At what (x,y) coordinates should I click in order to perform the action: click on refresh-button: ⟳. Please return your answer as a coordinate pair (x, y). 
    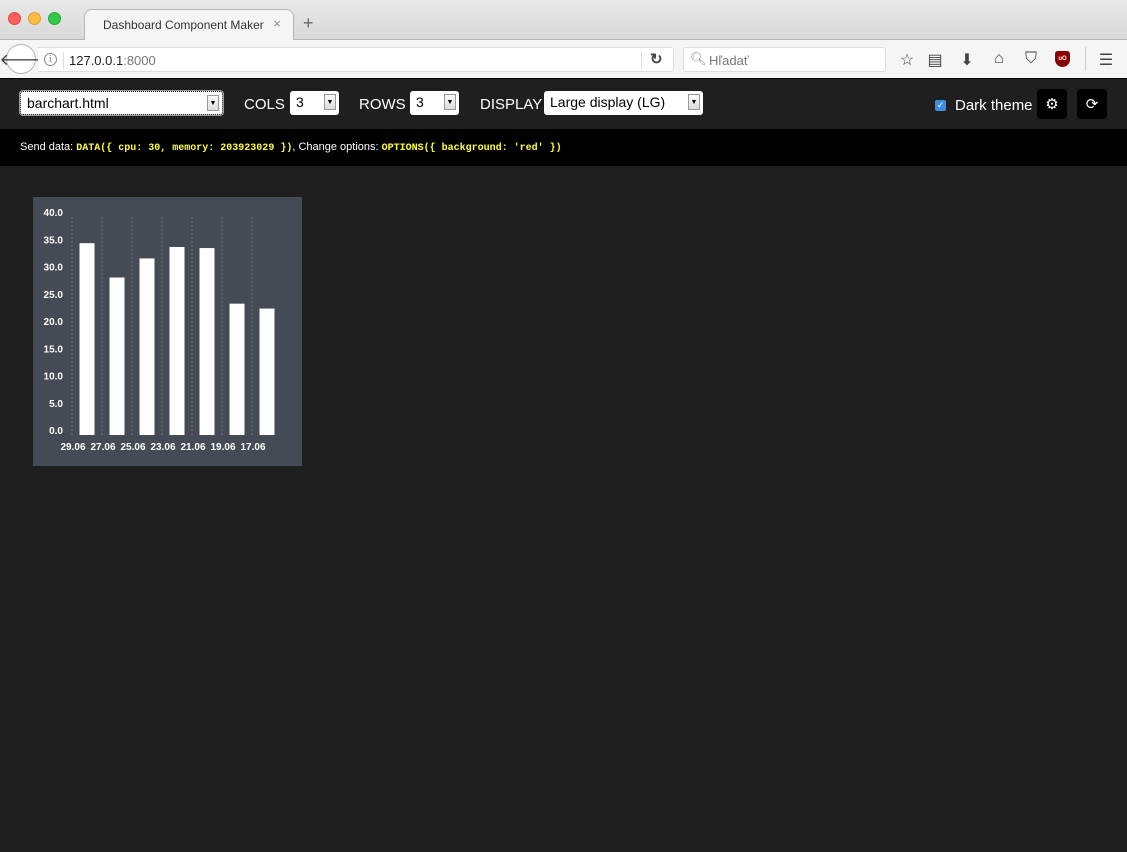
    Looking at the image, I should click on (1092, 104).